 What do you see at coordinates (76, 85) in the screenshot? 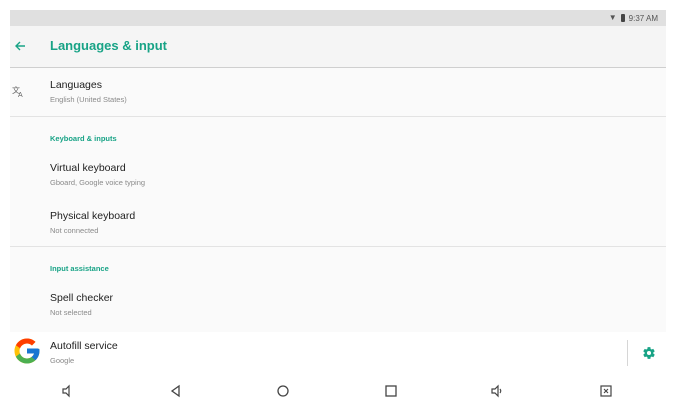
I see `languages-title: Languages` at bounding box center [76, 85].